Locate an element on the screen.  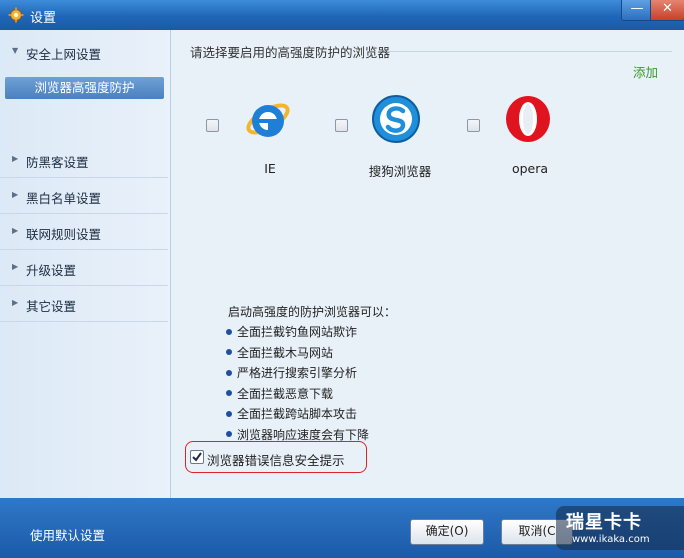
ie-icon is located at coordinates (268, 120).